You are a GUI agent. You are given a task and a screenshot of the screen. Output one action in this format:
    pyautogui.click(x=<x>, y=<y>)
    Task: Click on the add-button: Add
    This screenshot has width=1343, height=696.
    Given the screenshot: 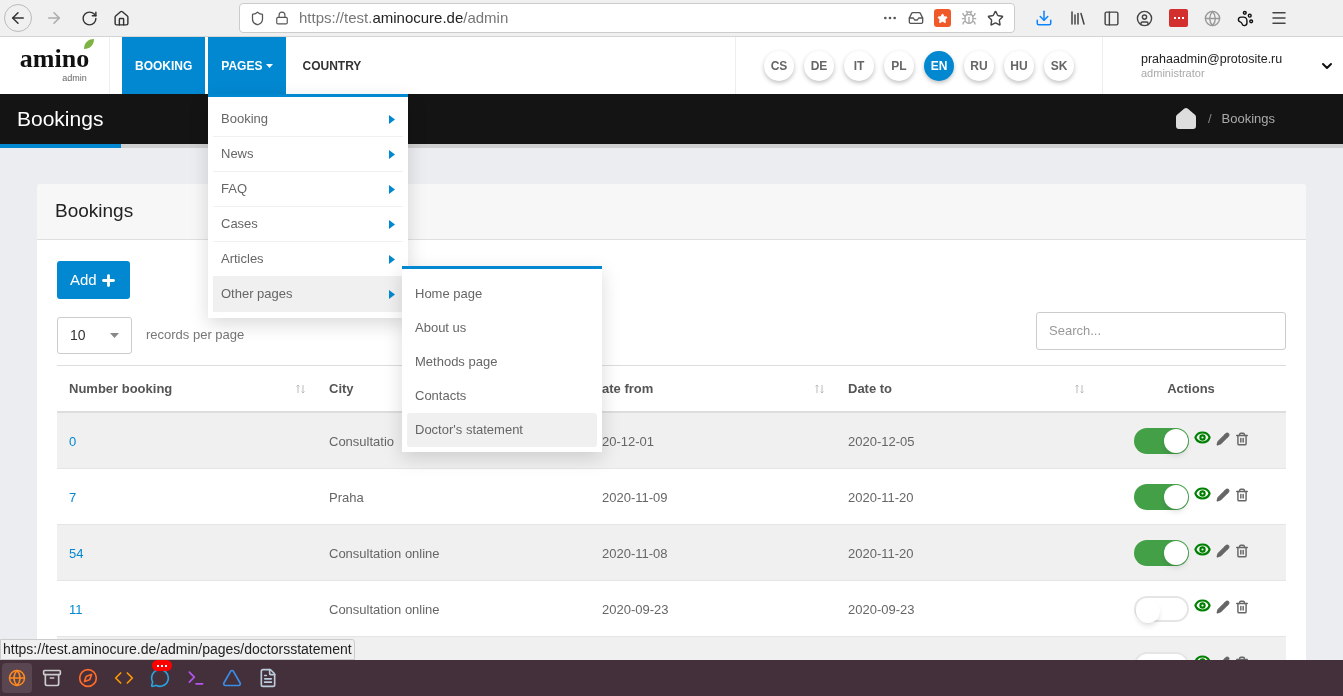 What is the action you would take?
    pyautogui.click(x=93, y=280)
    